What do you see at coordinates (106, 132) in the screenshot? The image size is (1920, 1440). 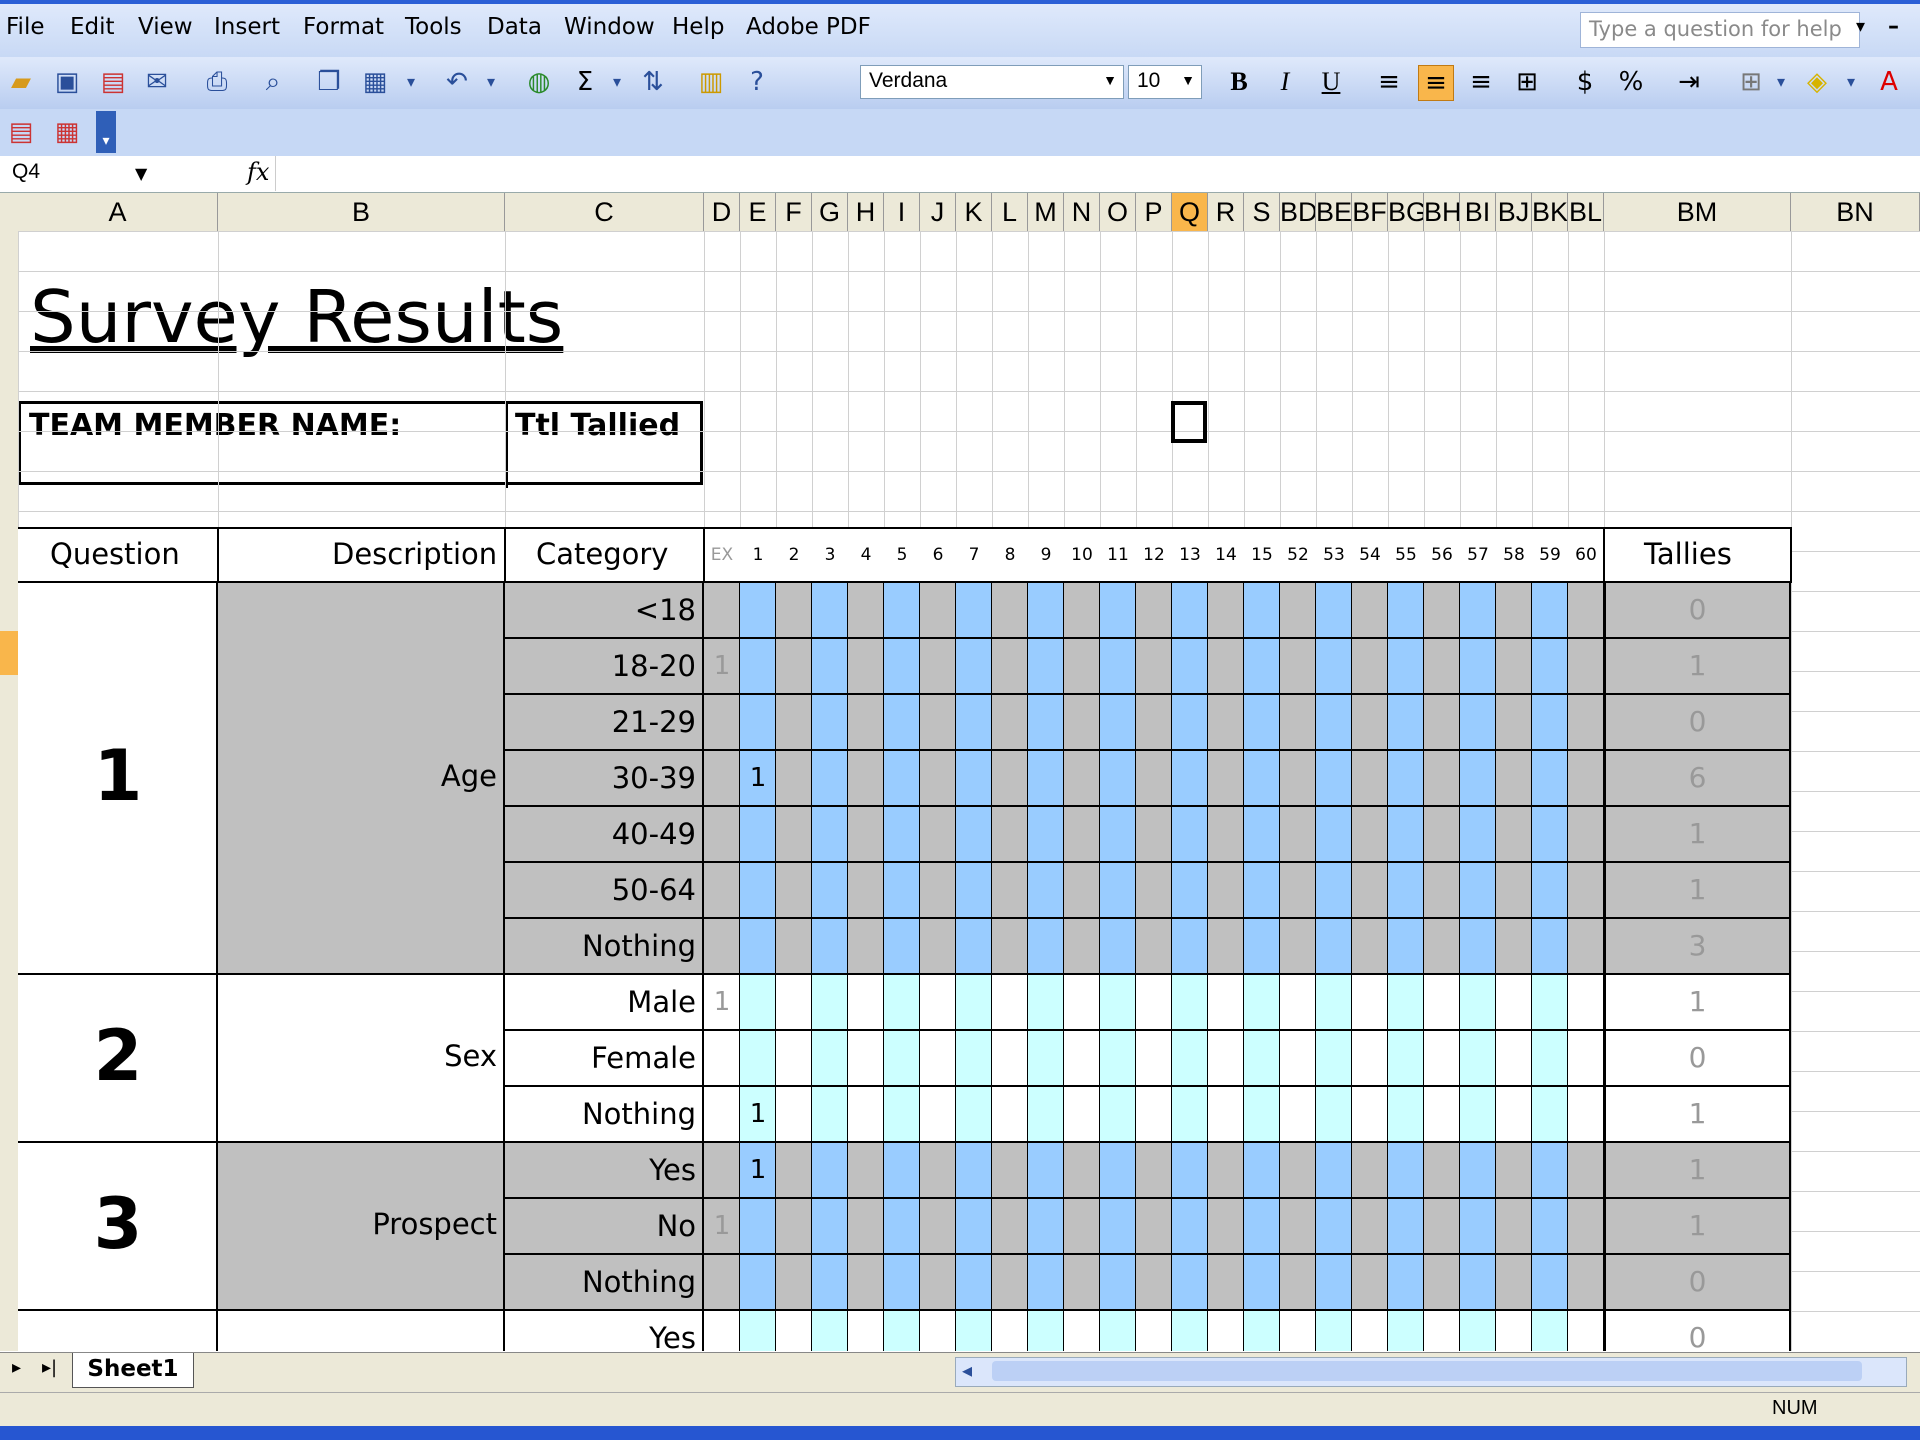 I see `toolbar-options-icon: ▾` at bounding box center [106, 132].